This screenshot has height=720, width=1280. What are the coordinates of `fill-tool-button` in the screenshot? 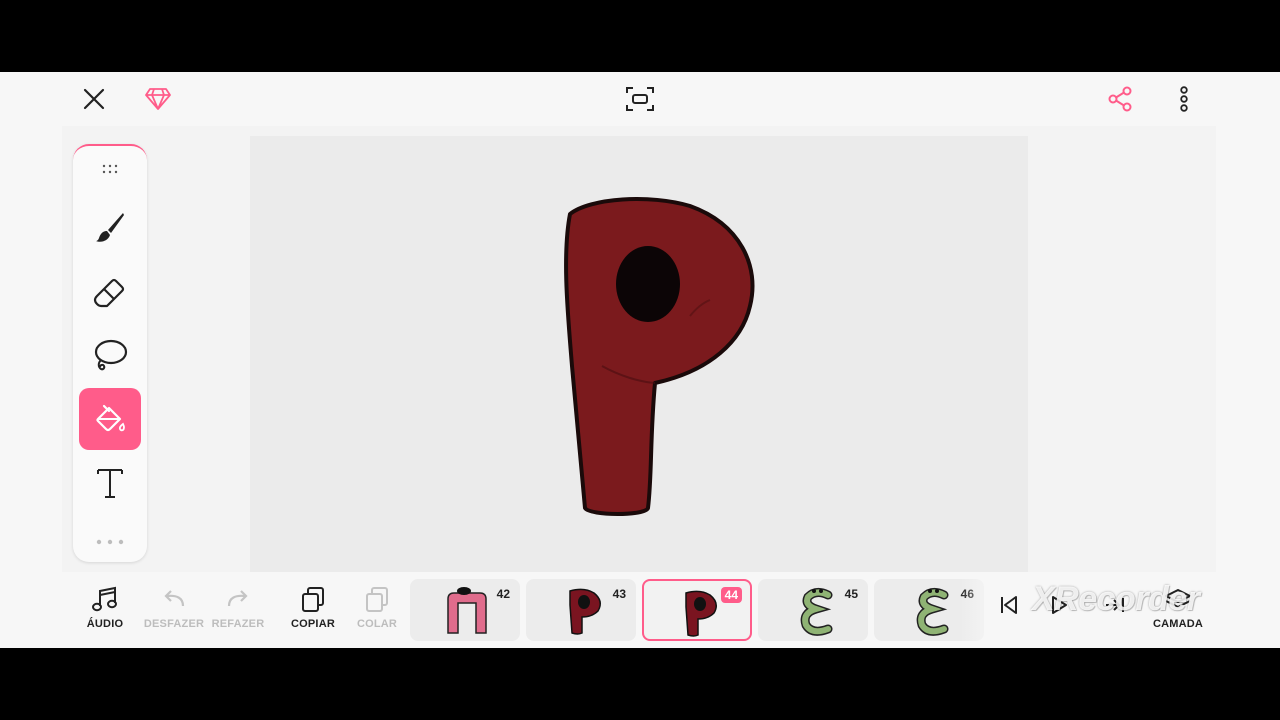 It's located at (110, 419).